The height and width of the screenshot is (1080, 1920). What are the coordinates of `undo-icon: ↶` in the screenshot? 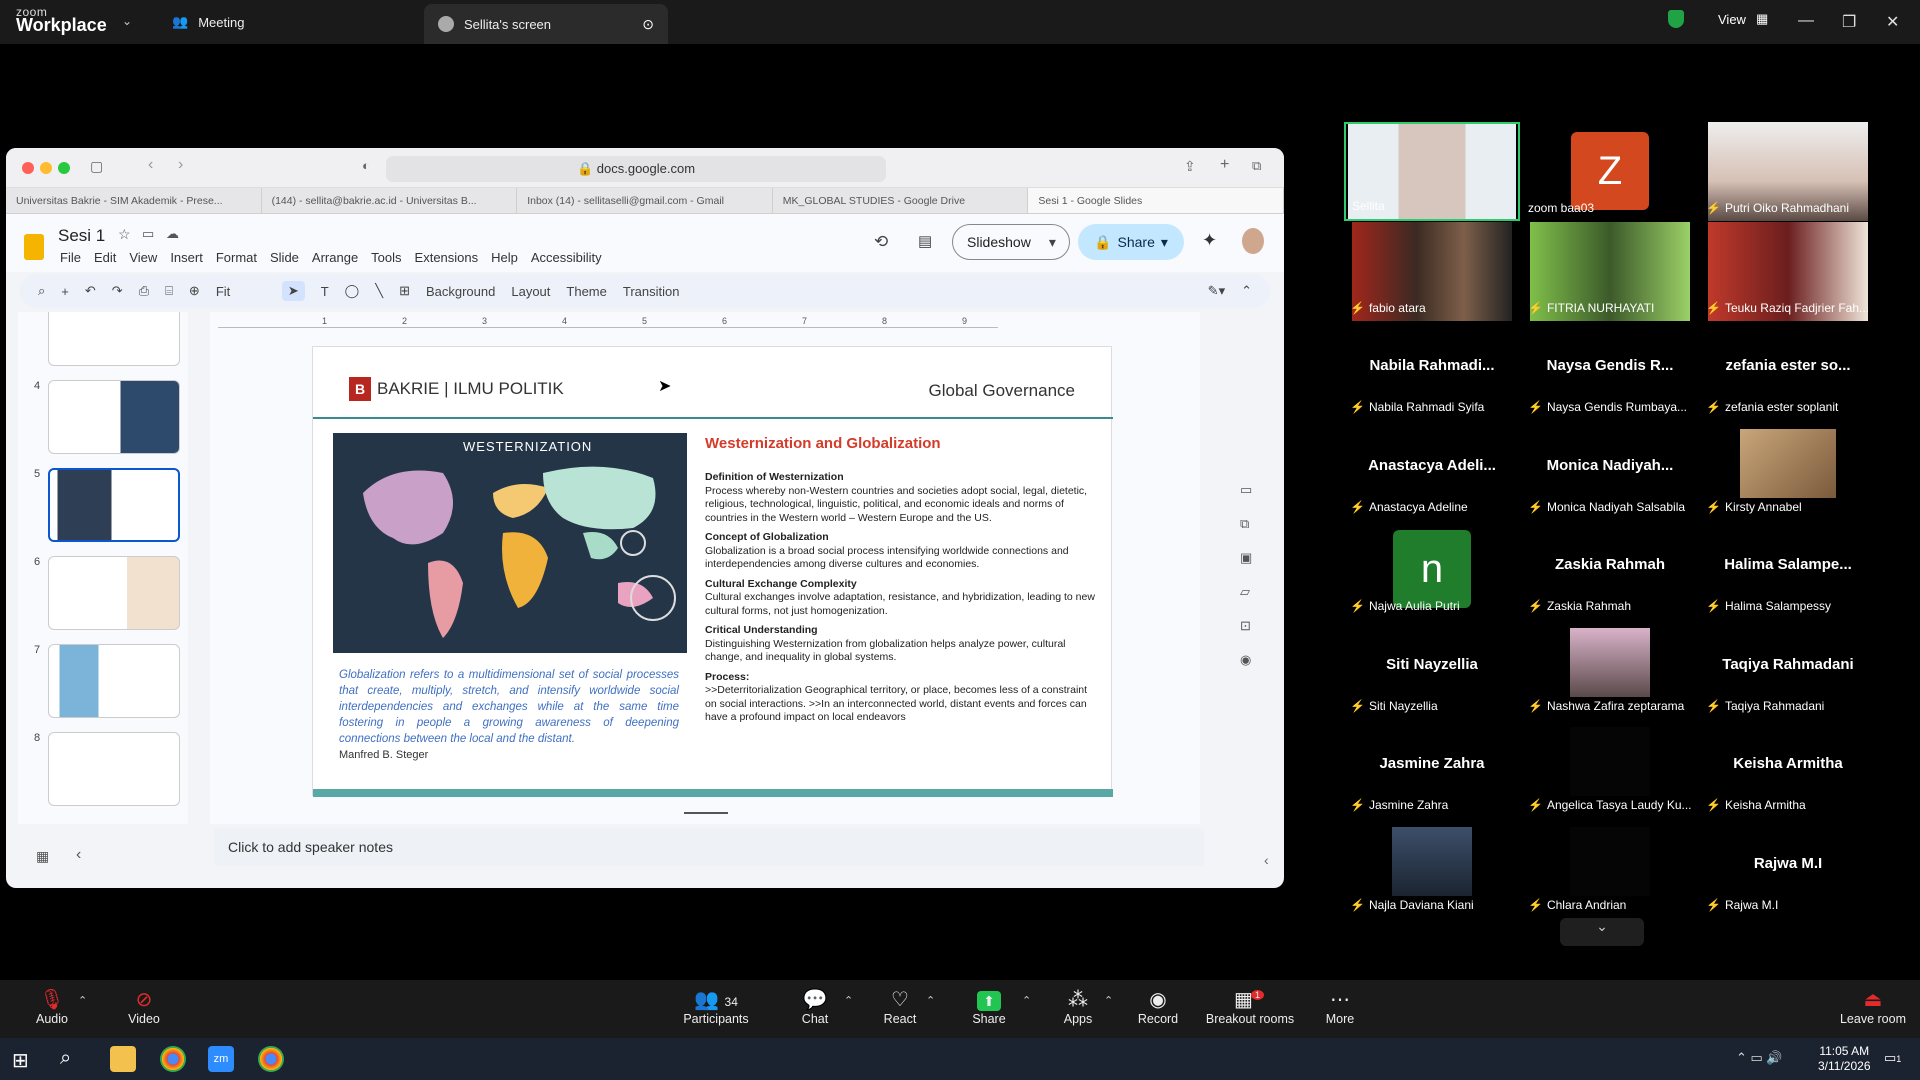 It's located at (90, 291).